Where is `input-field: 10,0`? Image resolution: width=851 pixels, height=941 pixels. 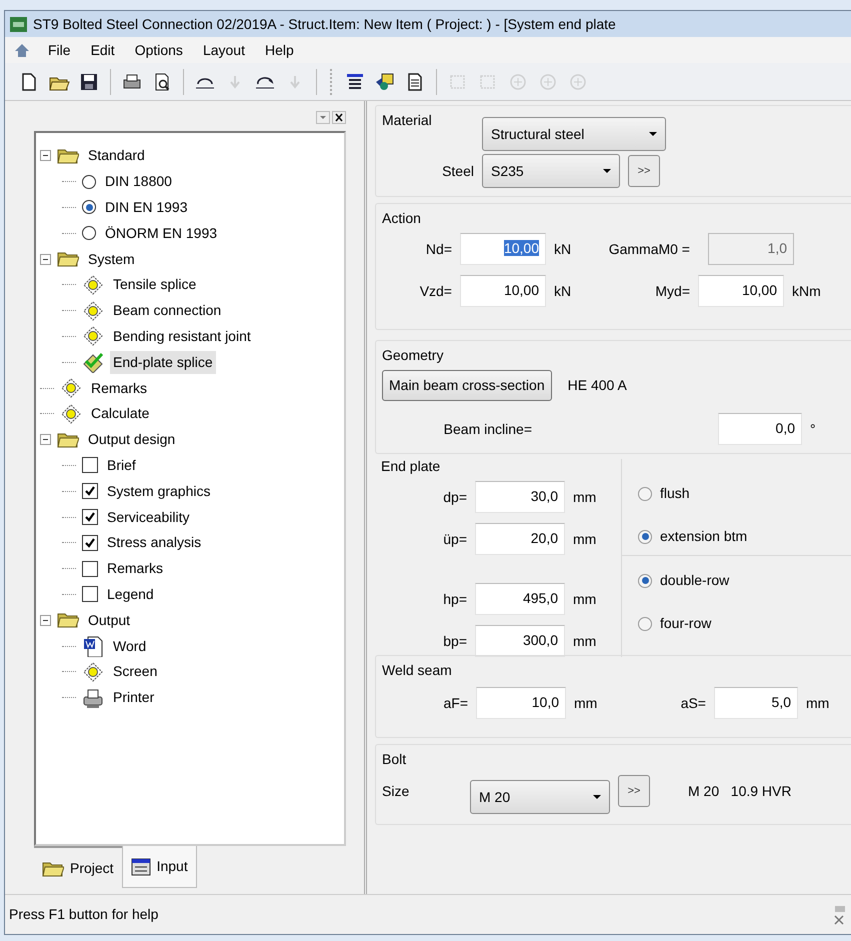 input-field: 10,0 is located at coordinates (521, 703).